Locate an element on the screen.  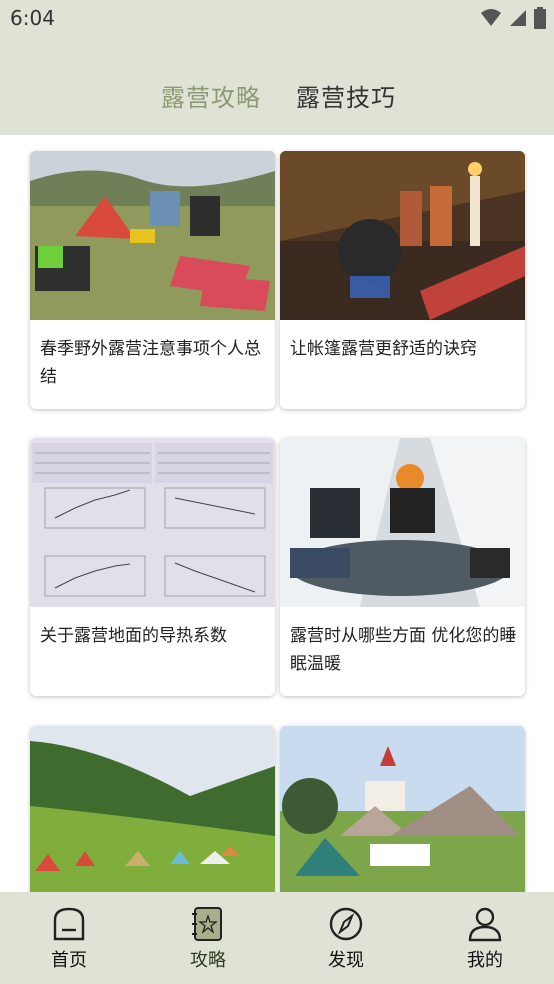
signal-icon is located at coordinates (518, 18).